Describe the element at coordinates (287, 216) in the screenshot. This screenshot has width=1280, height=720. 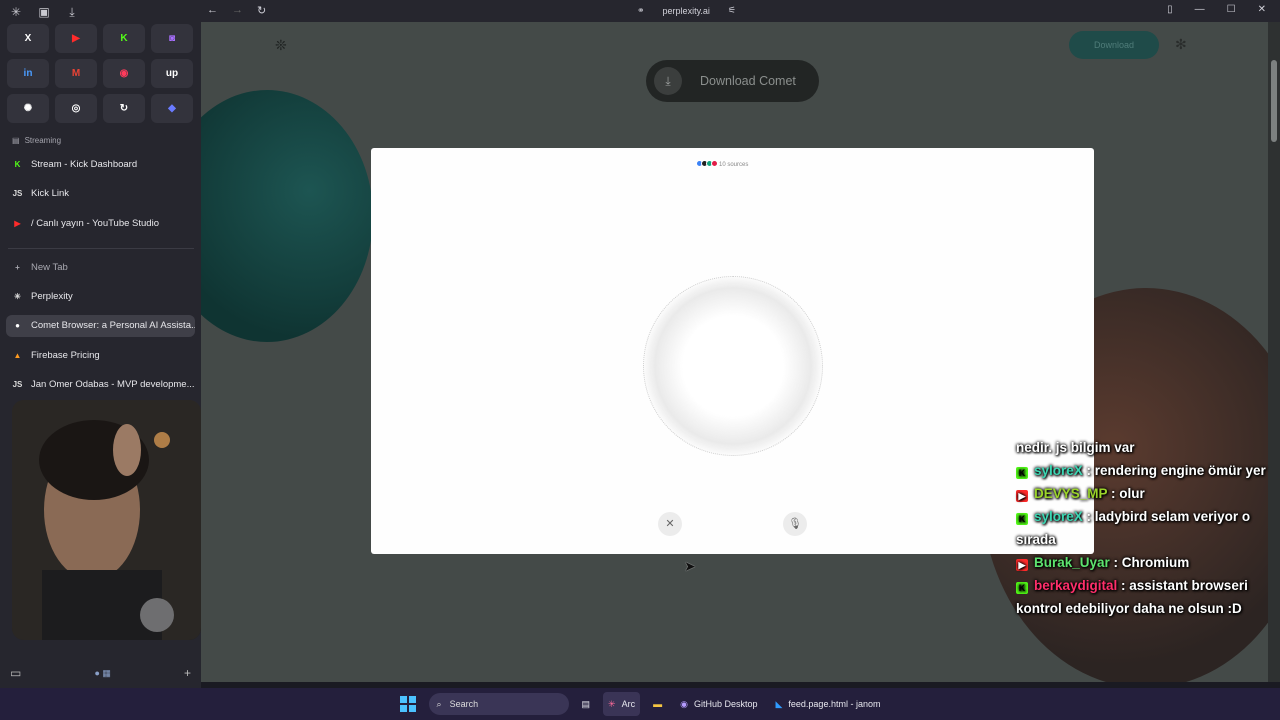
I see `decorative-circle-left` at that location.